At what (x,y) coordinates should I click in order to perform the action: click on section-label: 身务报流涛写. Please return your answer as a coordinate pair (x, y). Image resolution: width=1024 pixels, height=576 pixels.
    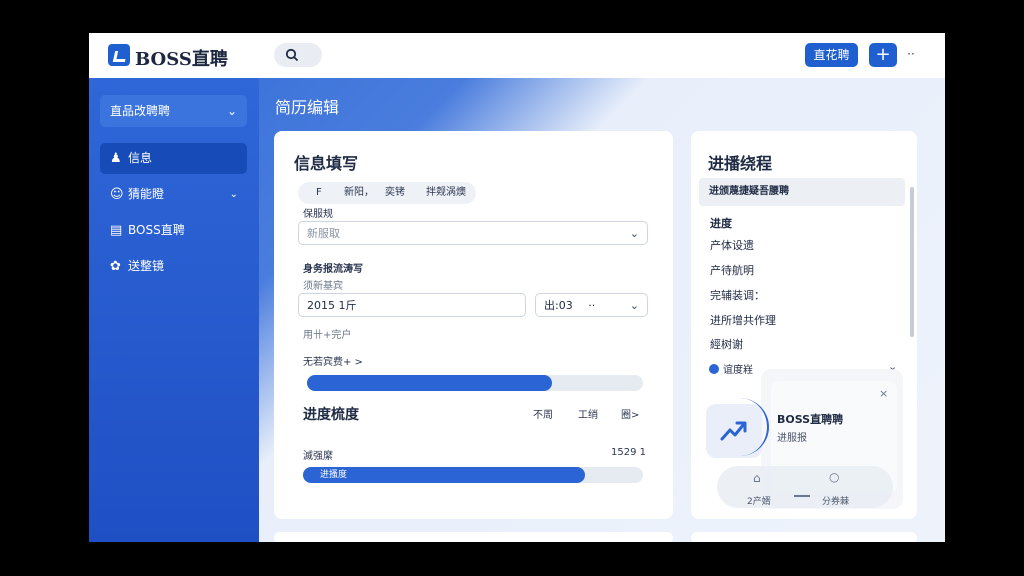
    Looking at the image, I should click on (333, 269).